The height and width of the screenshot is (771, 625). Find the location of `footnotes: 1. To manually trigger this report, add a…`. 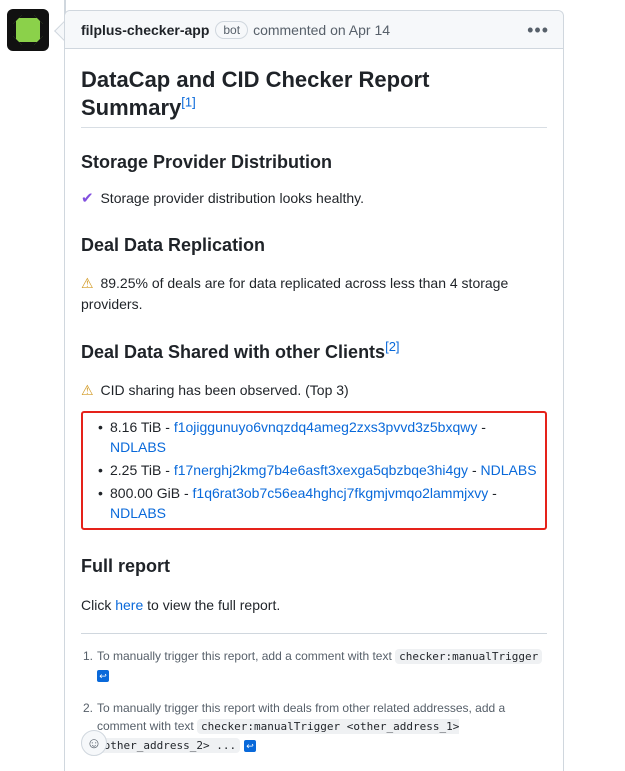

footnotes: 1. To manually trigger this report, add a… is located at coordinates (314, 694).